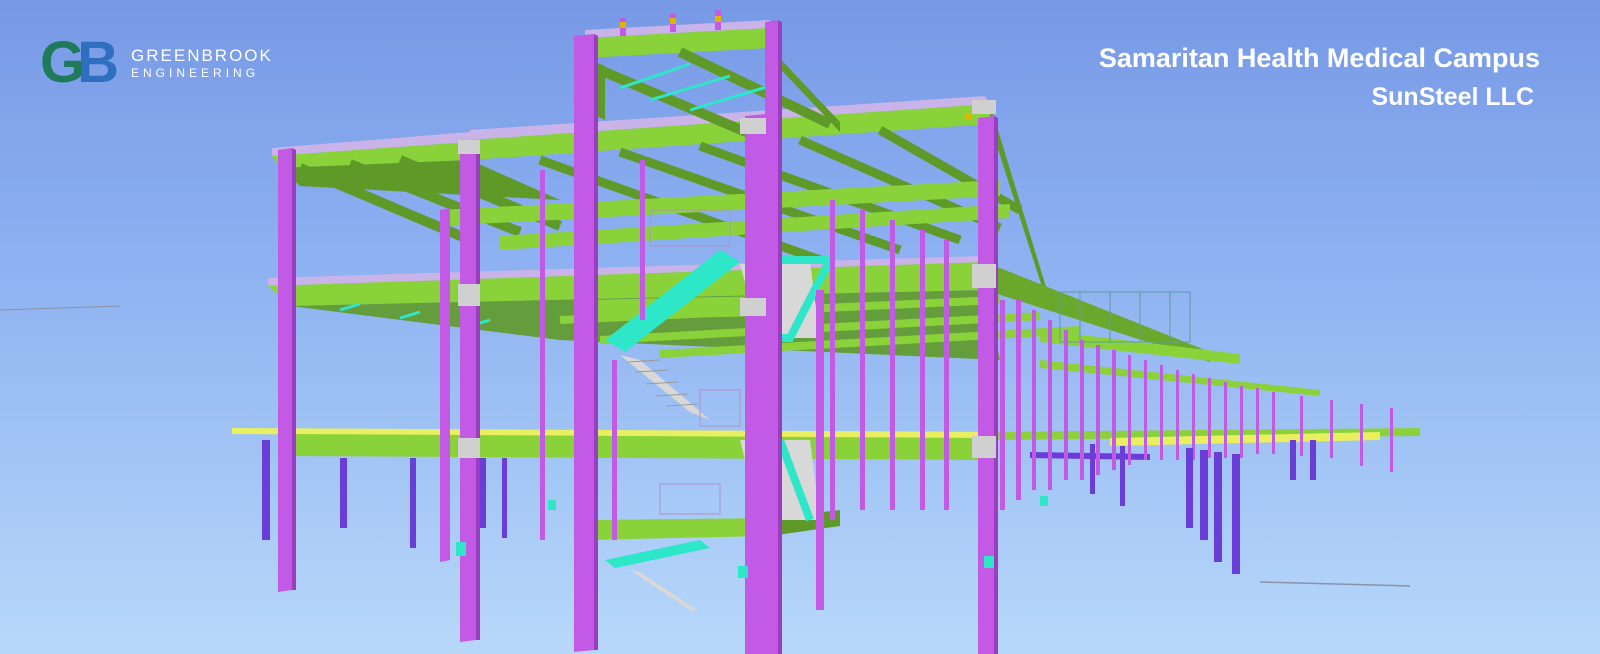 The image size is (1600, 654). I want to click on horizon-line-left, so click(60, 308).